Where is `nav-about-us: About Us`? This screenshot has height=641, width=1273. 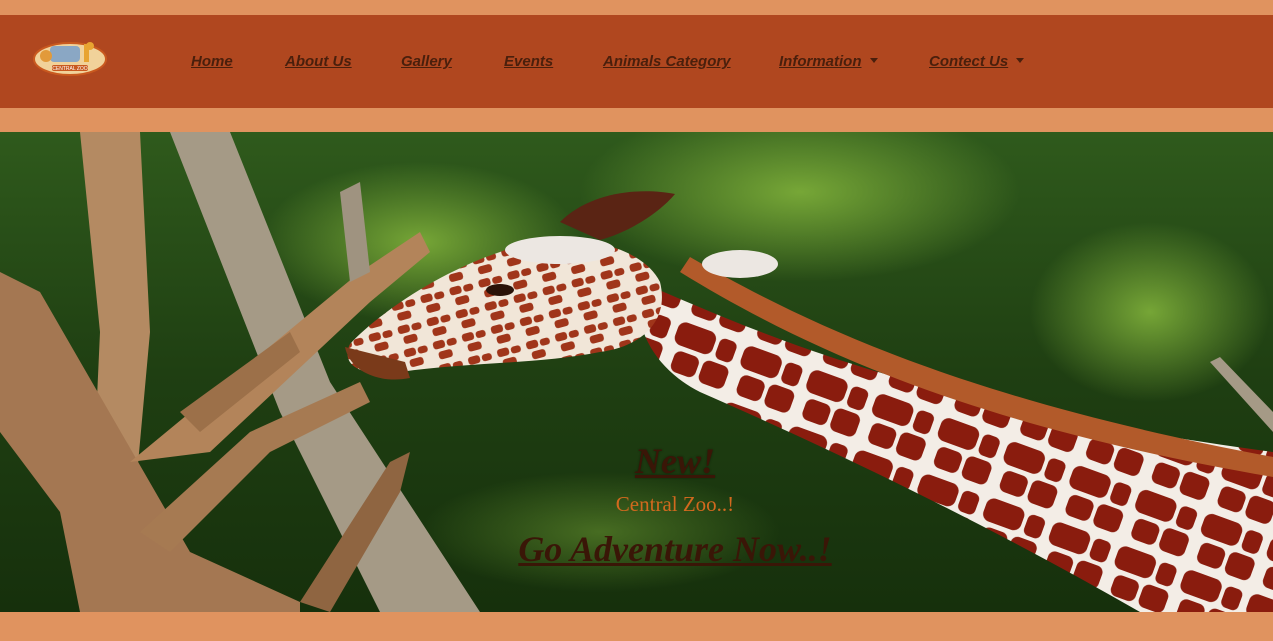
nav-about-us: About Us is located at coordinates (318, 61).